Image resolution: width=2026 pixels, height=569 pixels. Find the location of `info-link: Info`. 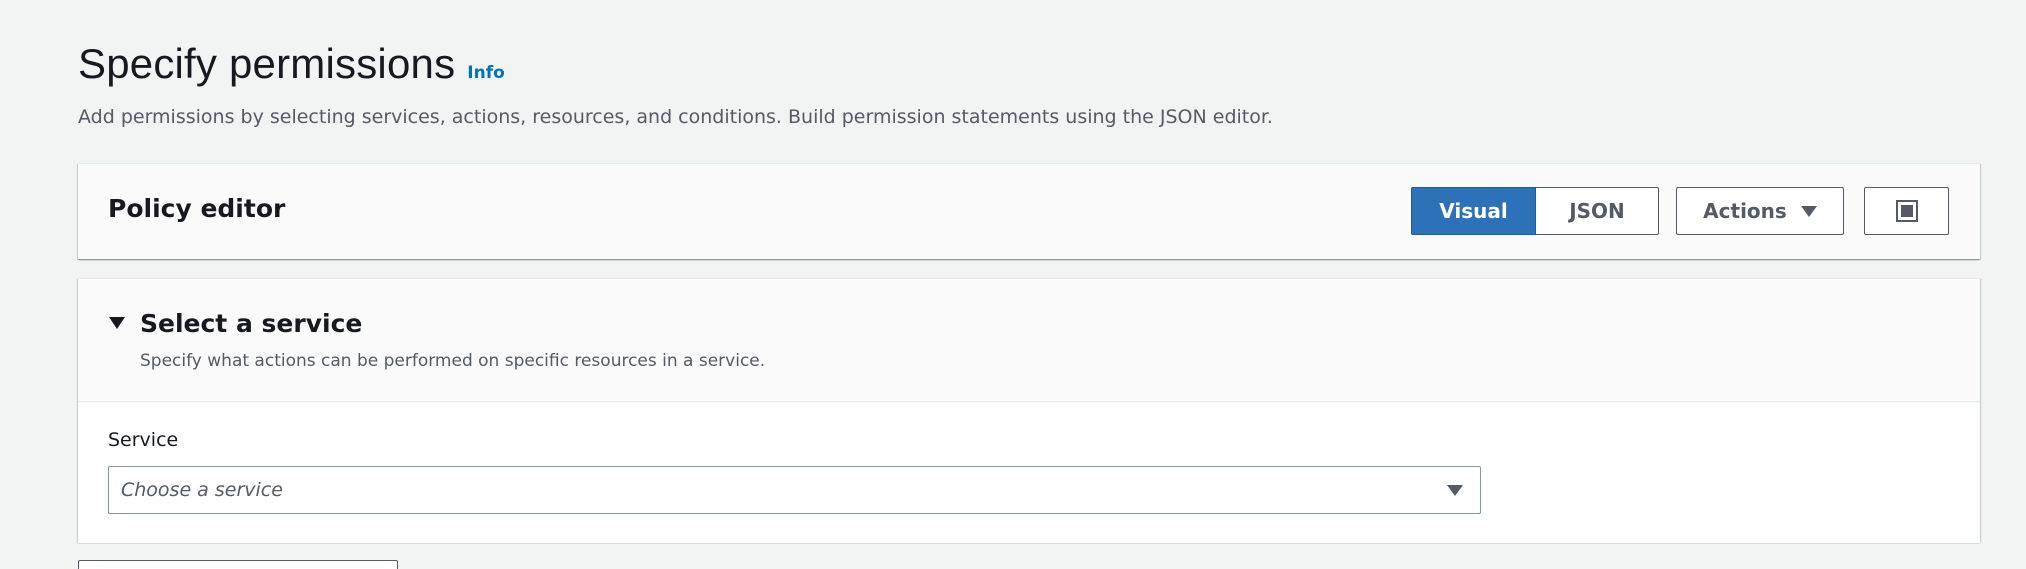

info-link: Info is located at coordinates (486, 73).